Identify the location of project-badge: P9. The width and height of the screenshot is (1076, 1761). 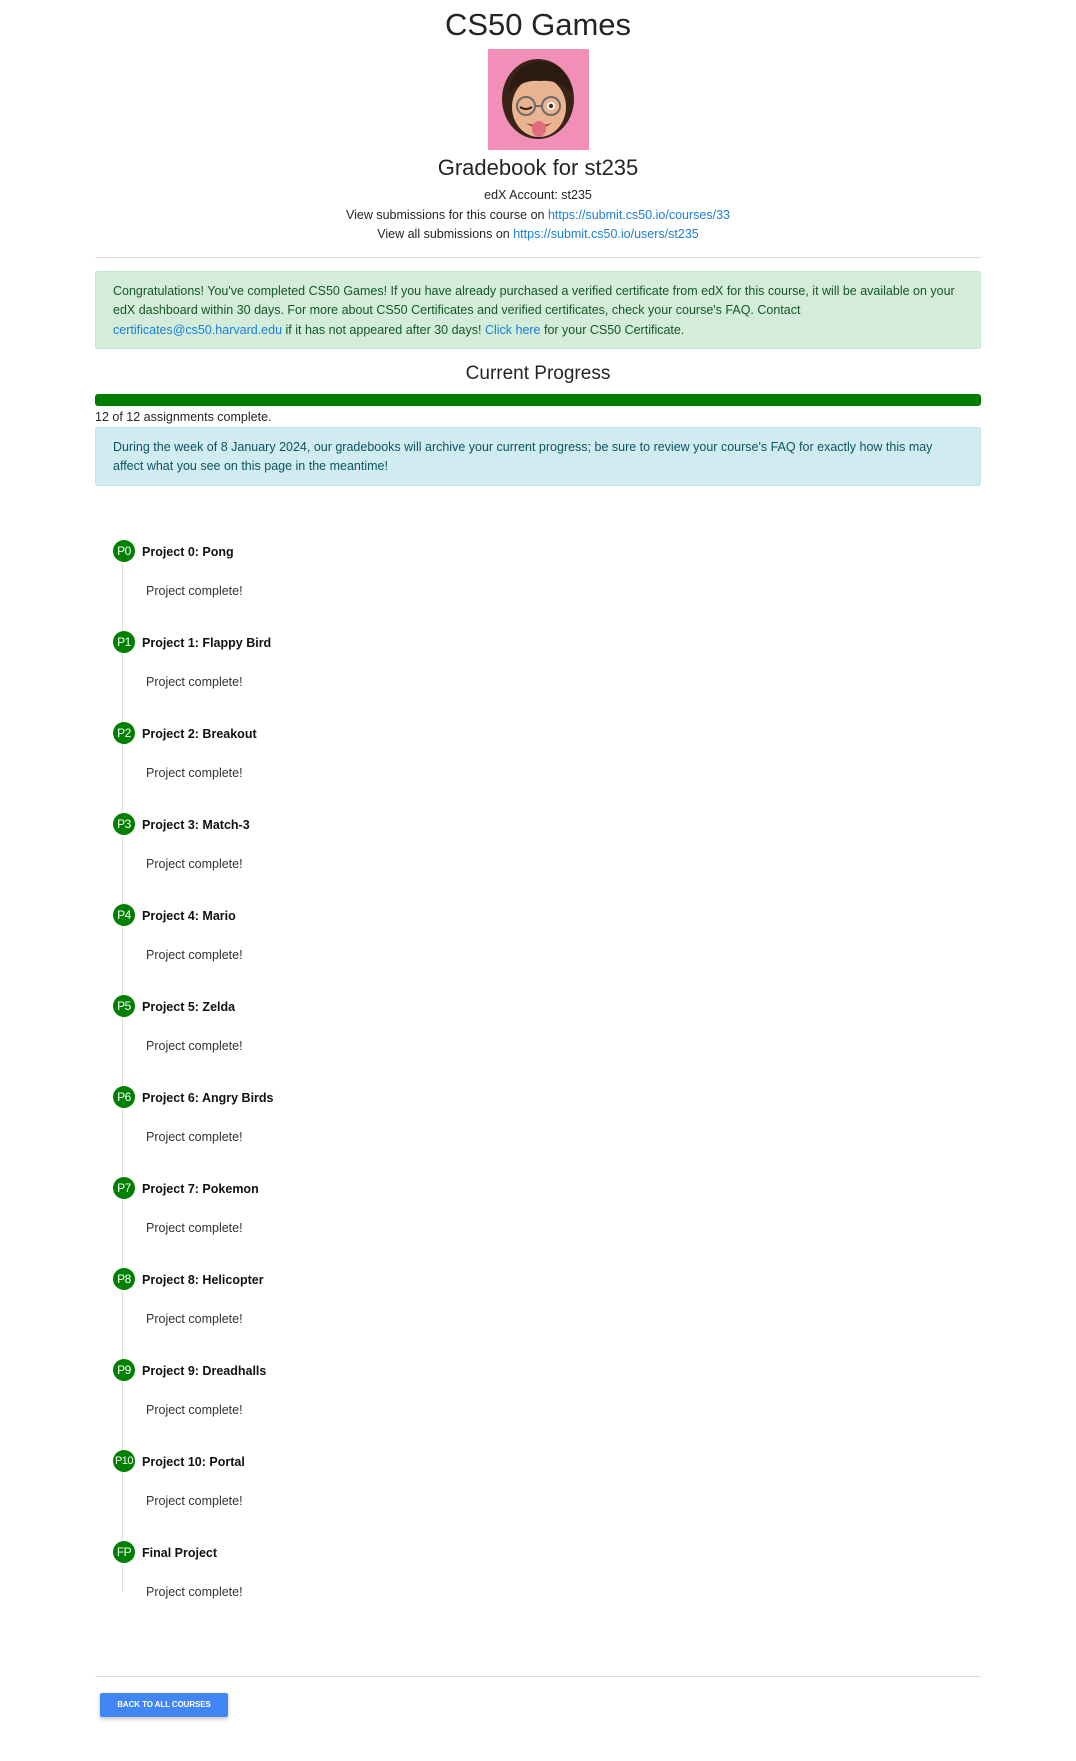
(124, 1370).